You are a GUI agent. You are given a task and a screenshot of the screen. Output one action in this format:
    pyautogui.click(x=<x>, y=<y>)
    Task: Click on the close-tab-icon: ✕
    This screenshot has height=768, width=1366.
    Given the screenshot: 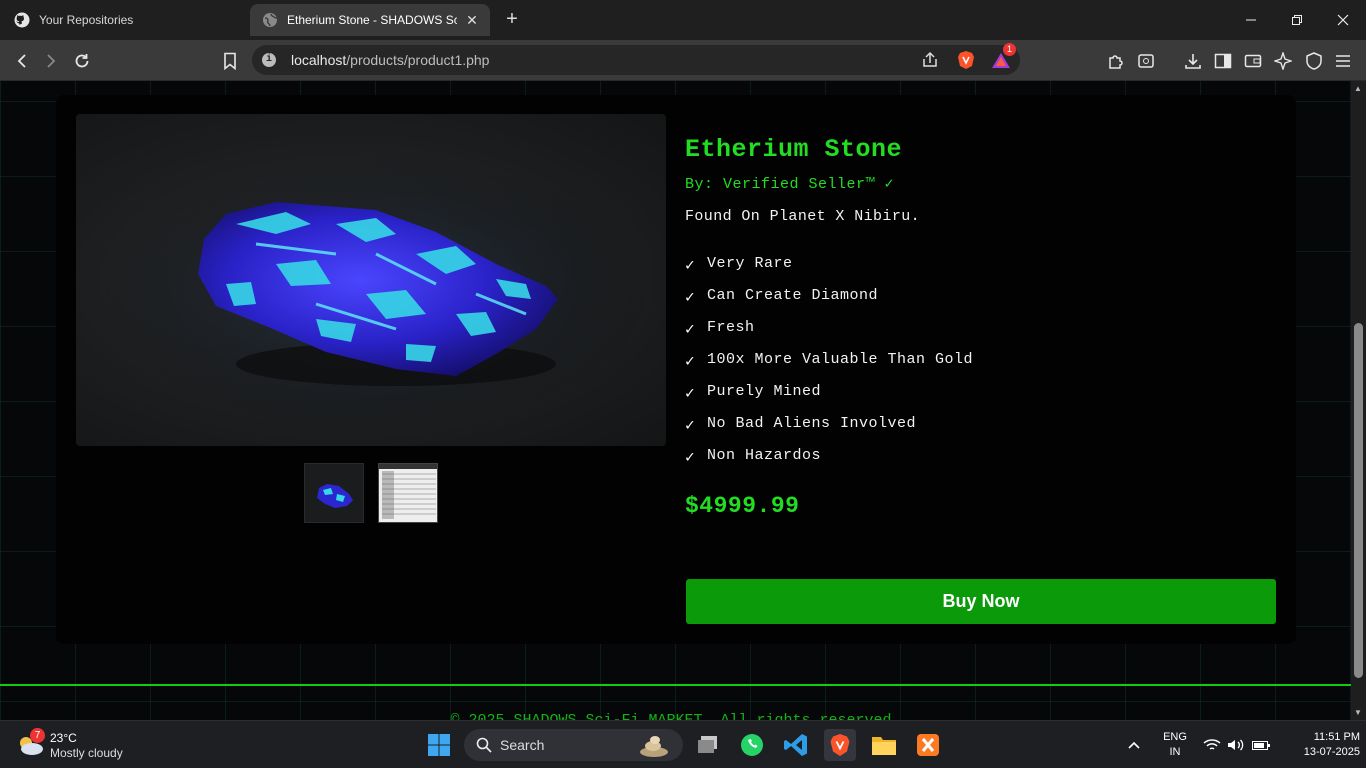 What is the action you would take?
    pyautogui.click(x=472, y=20)
    